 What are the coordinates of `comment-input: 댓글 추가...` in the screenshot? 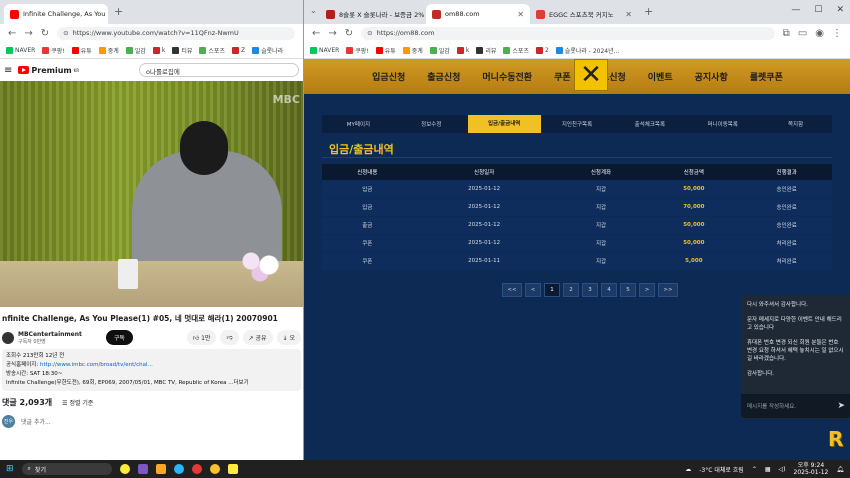 It's located at (36, 421).